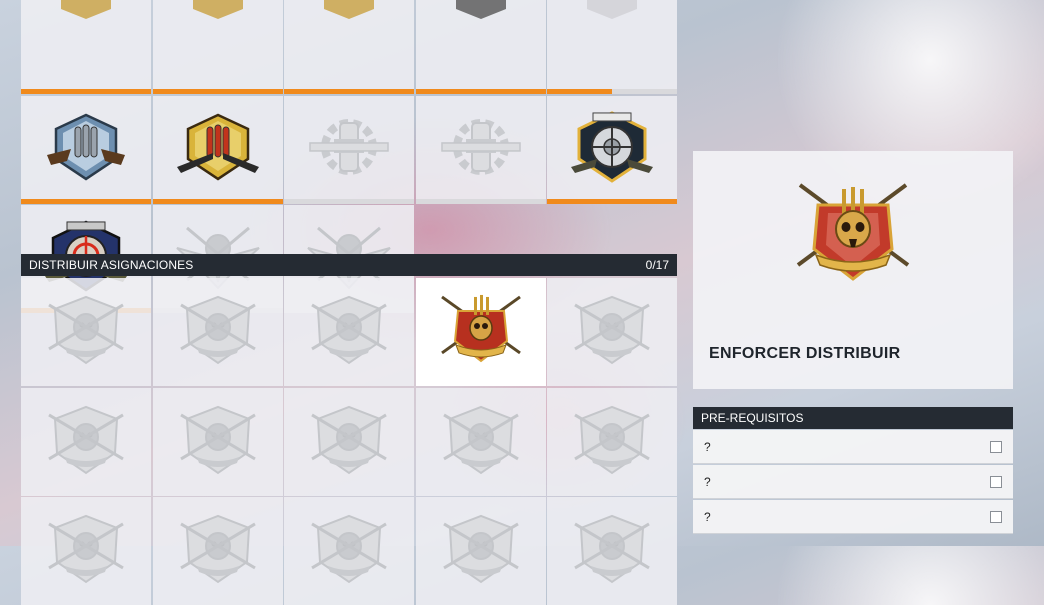 The image size is (1044, 605). I want to click on badge-tile-selected, so click(480, 332).